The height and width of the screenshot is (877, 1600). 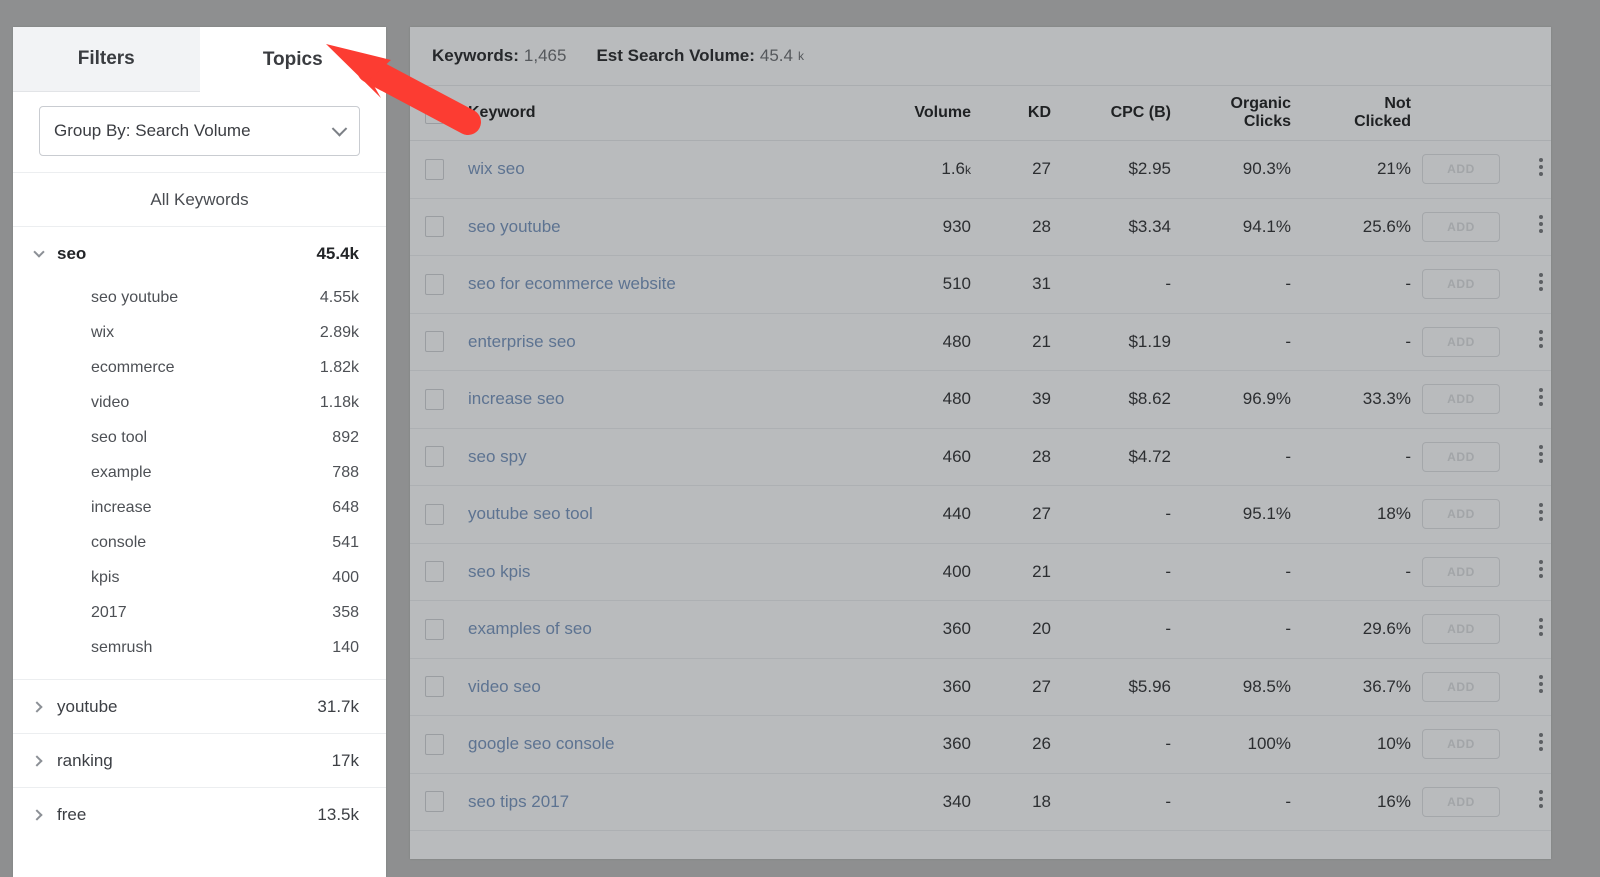 I want to click on header-cpc: CPC (B), so click(x=1111, y=113).